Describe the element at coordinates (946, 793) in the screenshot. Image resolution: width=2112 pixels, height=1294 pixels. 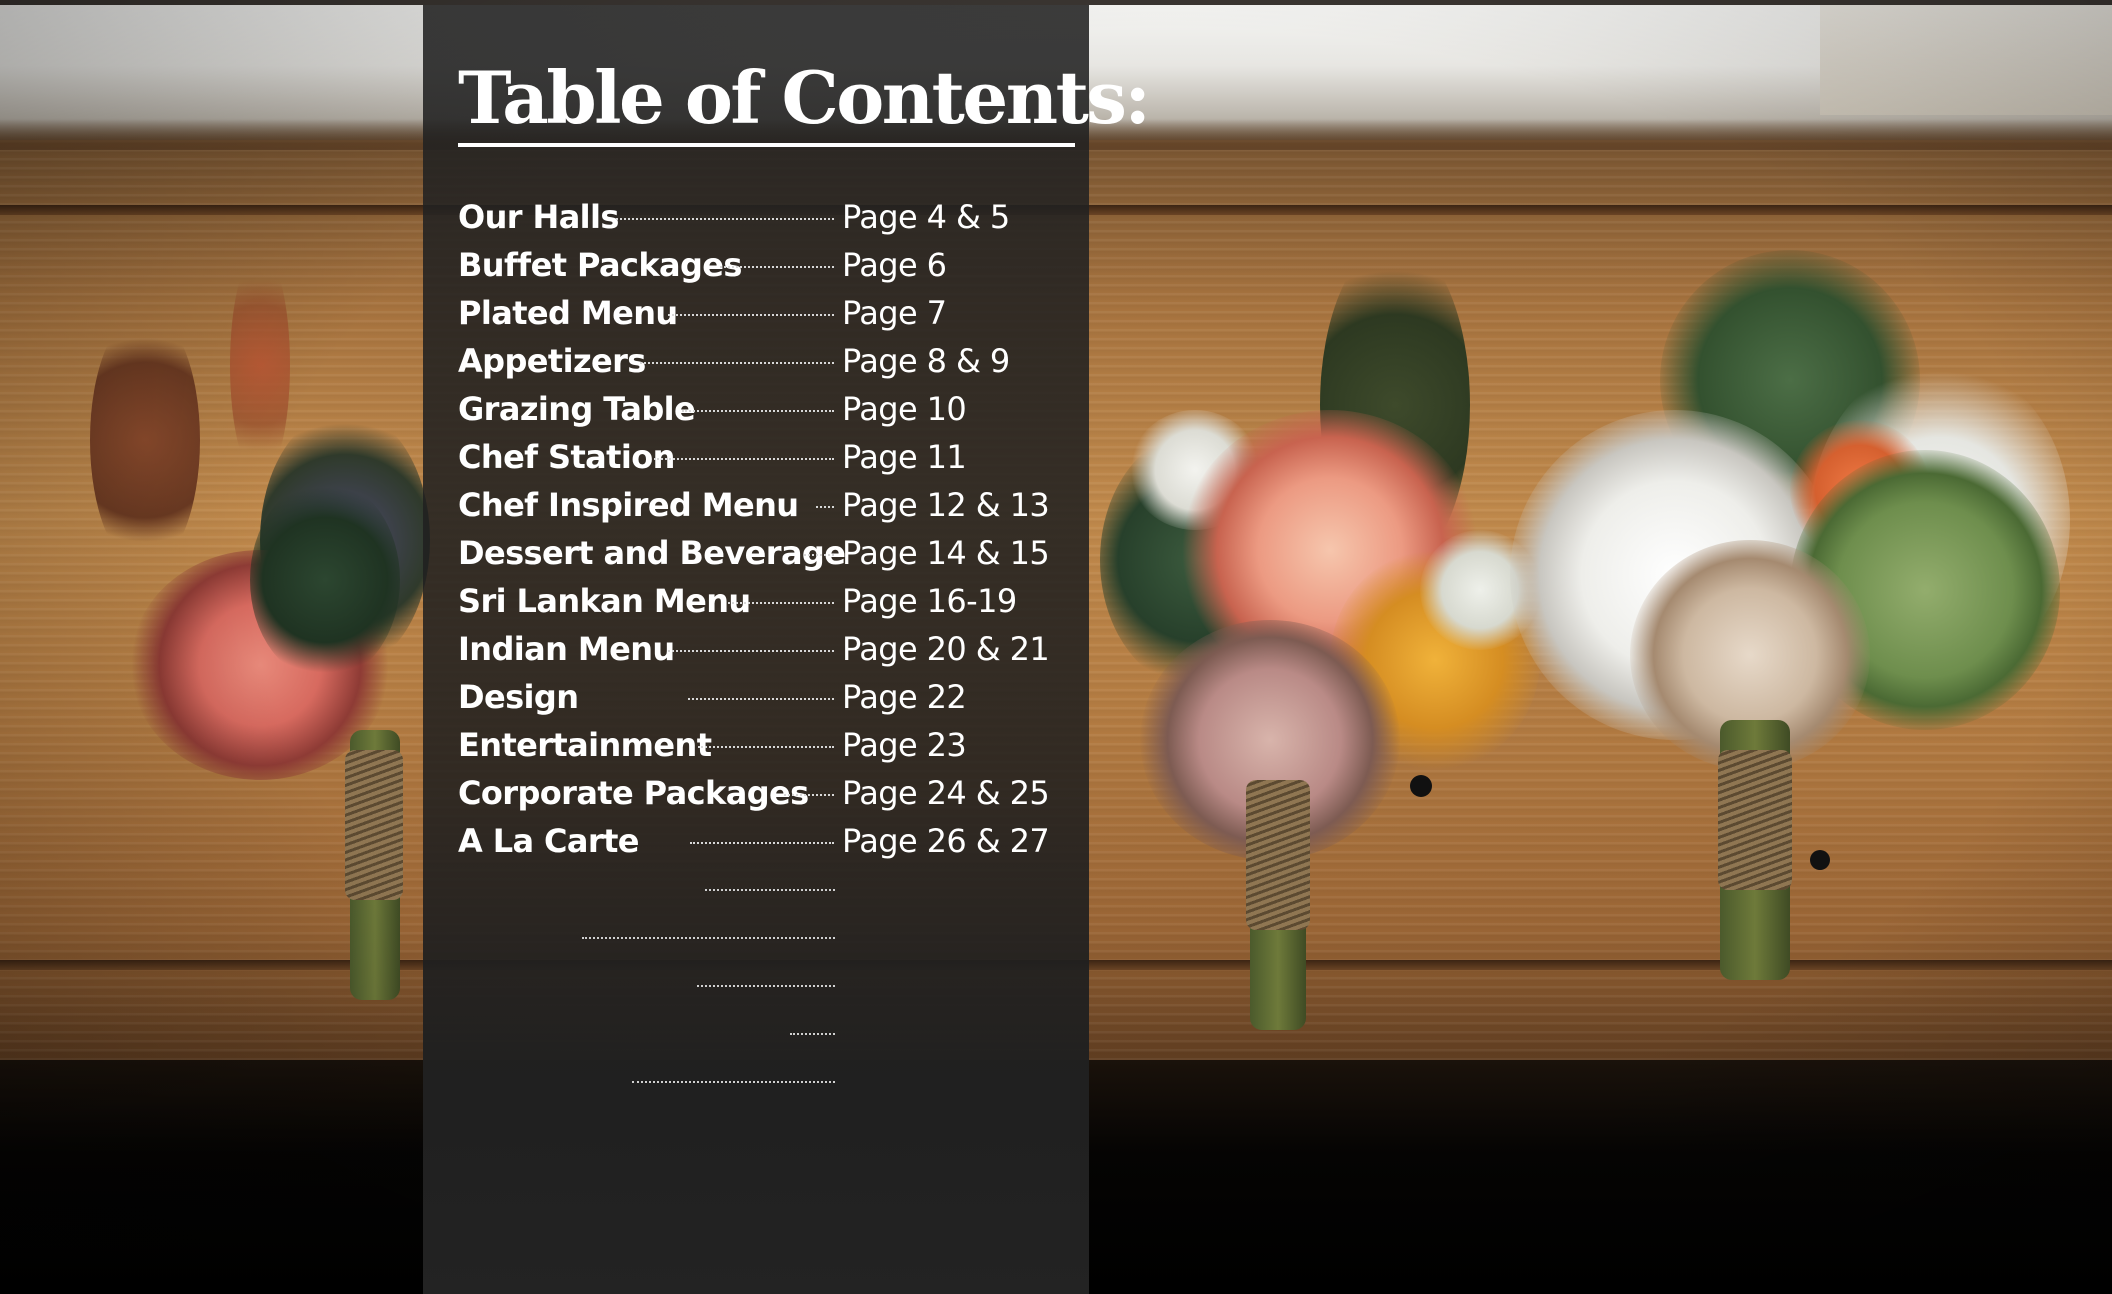
I see `toc-entry-page: Page 24 & 25` at that location.